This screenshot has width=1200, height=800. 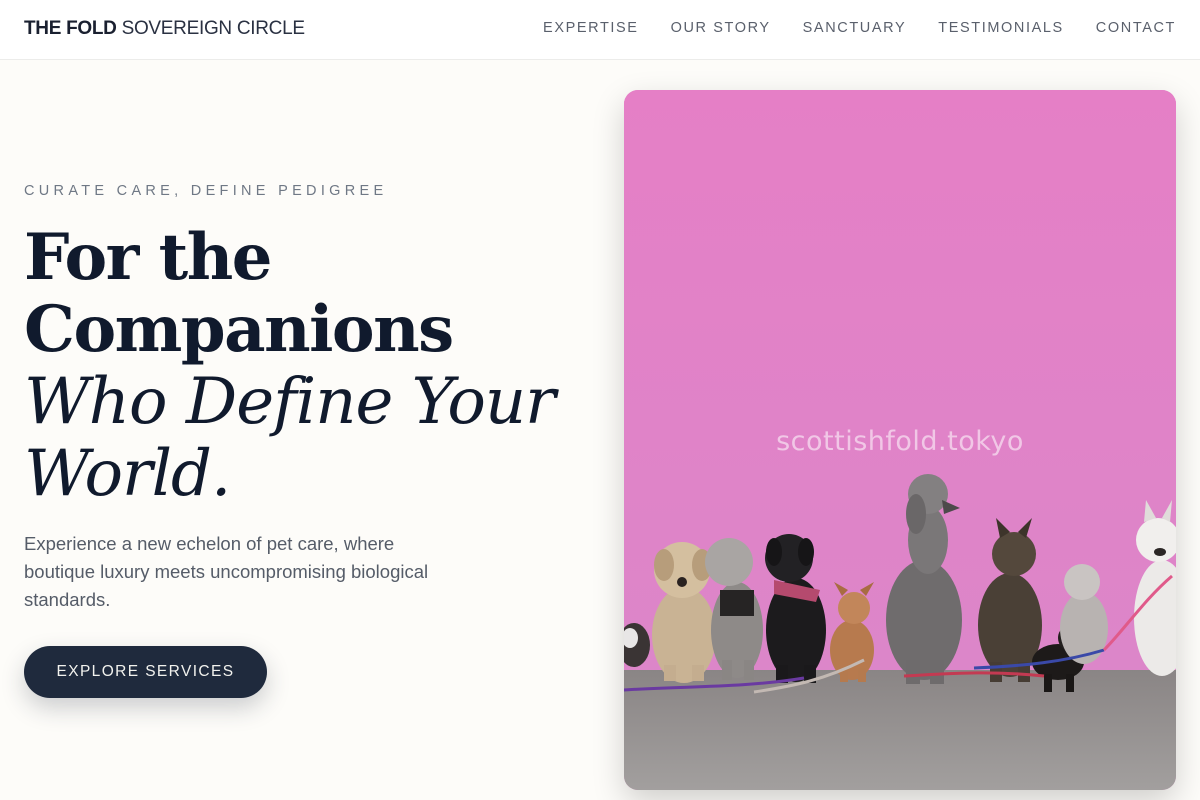 I want to click on nav-item-expertise: EXPERTISE, so click(x=591, y=28).